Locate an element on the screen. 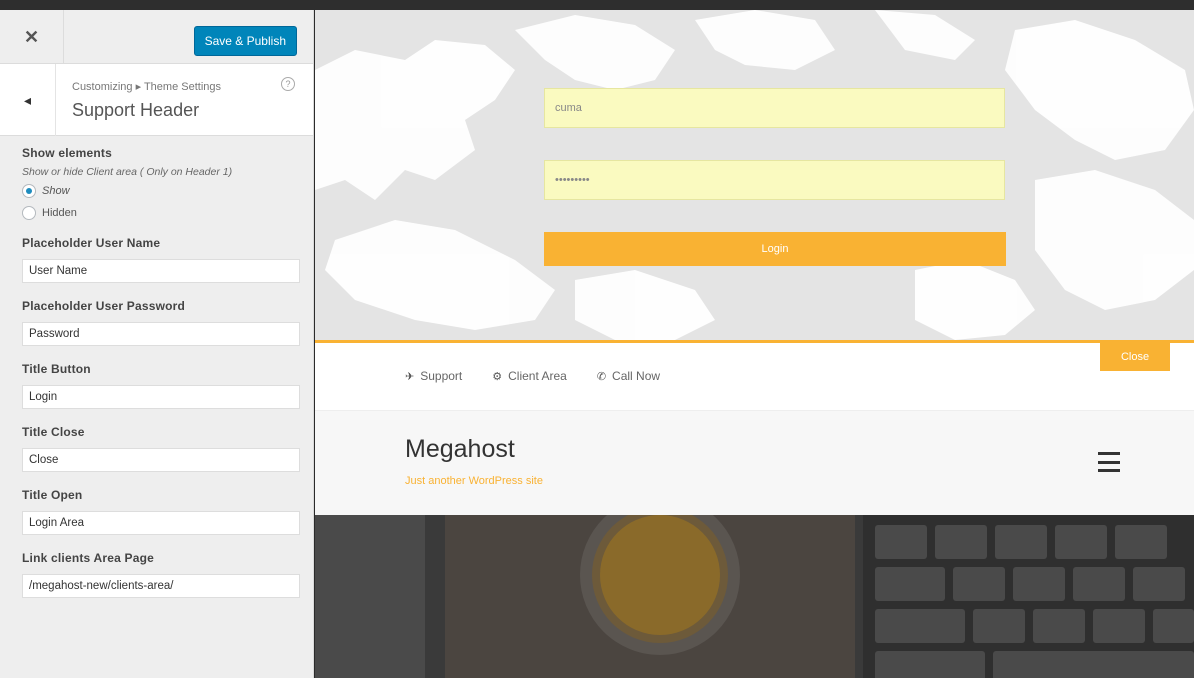 This screenshot has height=678, width=1194. clients-area-link-input: /megahost-new/clients-area/ is located at coordinates (161, 586).